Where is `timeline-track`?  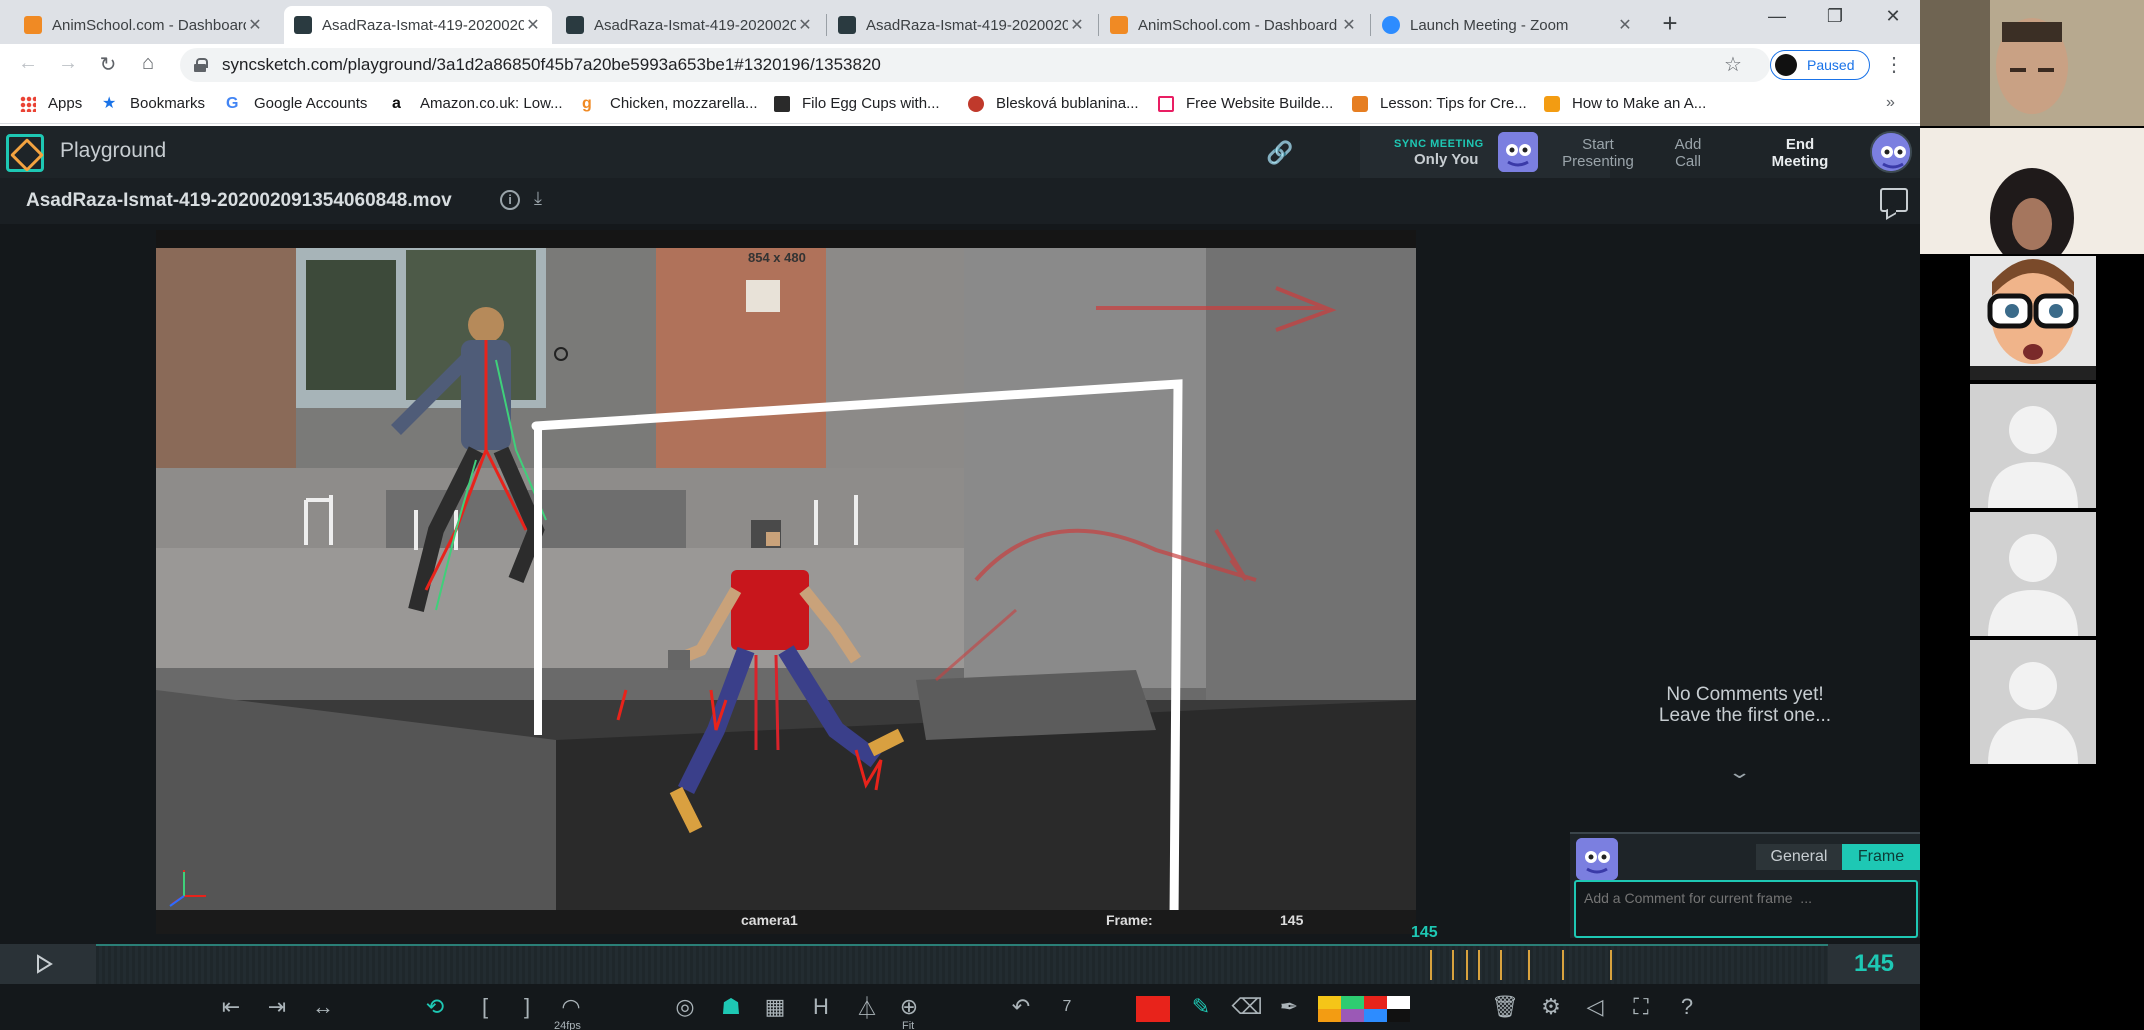
timeline-track is located at coordinates (962, 964).